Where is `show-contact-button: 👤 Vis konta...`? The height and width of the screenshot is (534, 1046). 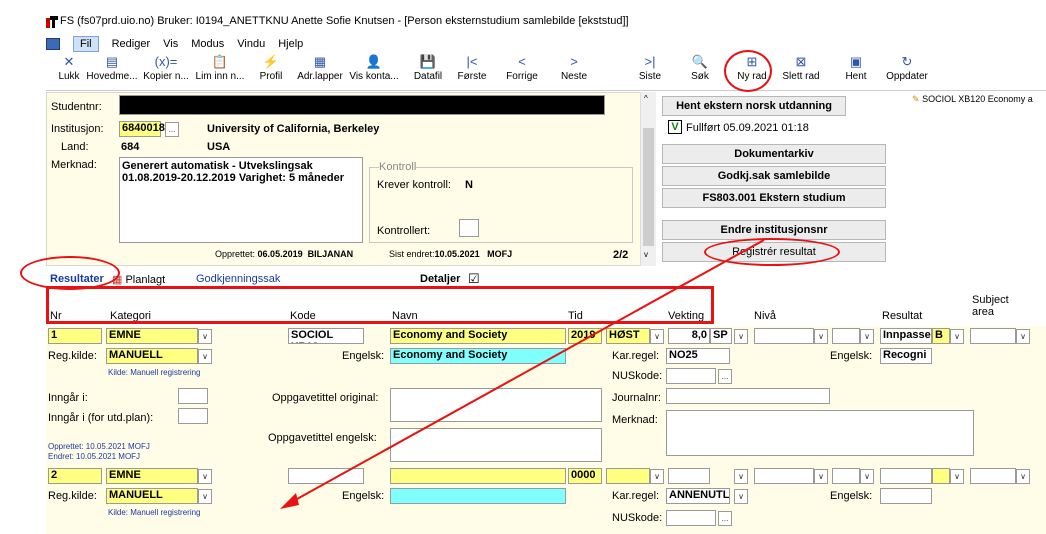
show-contact-button: 👤 Vis konta... is located at coordinates (374, 72).